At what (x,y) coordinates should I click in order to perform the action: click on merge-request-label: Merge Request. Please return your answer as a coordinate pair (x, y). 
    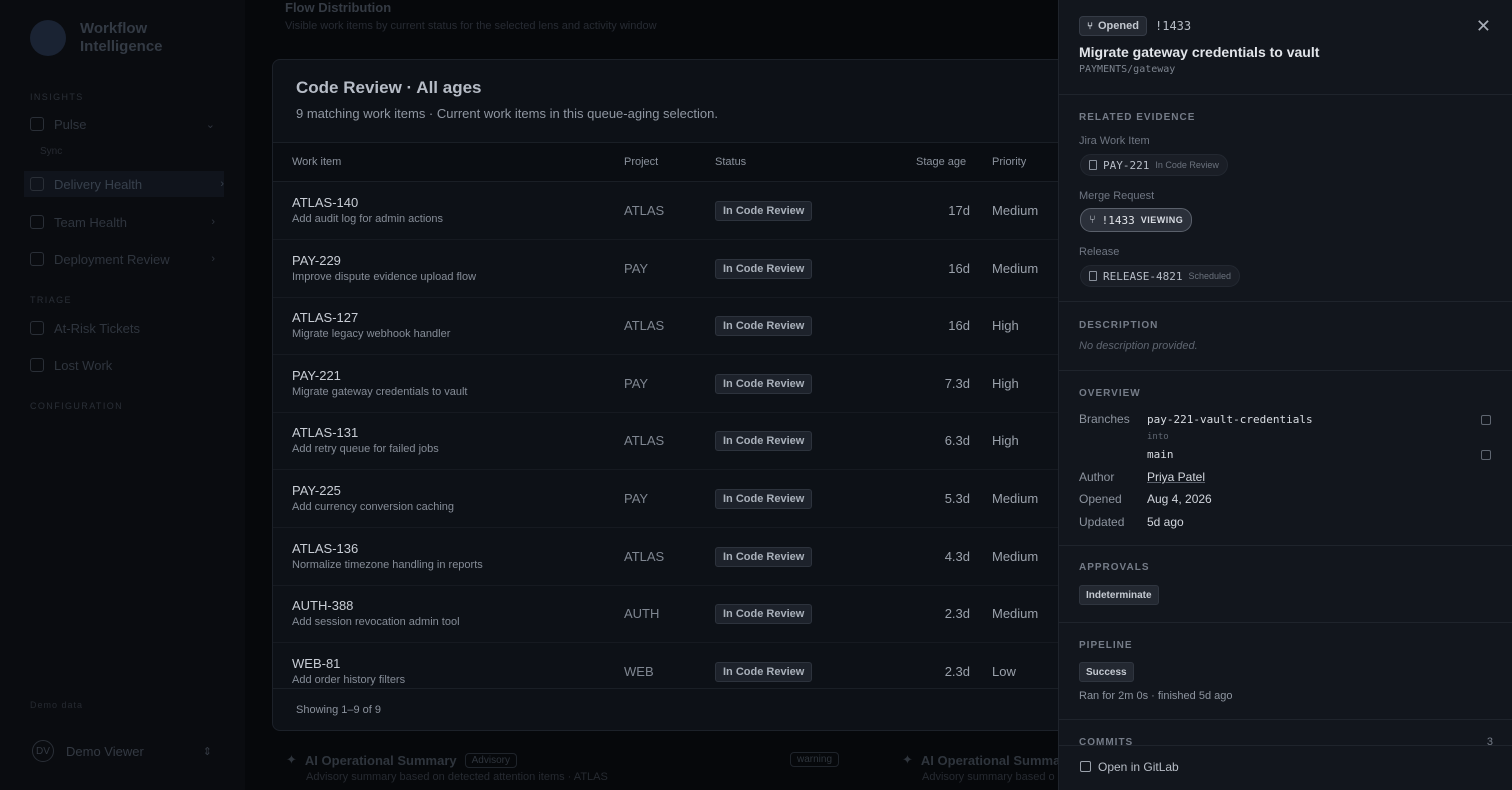
    Looking at the image, I should click on (1117, 196).